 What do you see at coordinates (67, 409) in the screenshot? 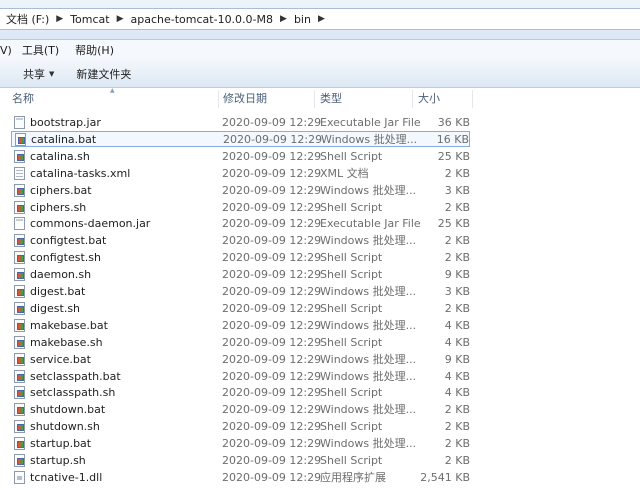
I see `file-name: shutdown.bat` at bounding box center [67, 409].